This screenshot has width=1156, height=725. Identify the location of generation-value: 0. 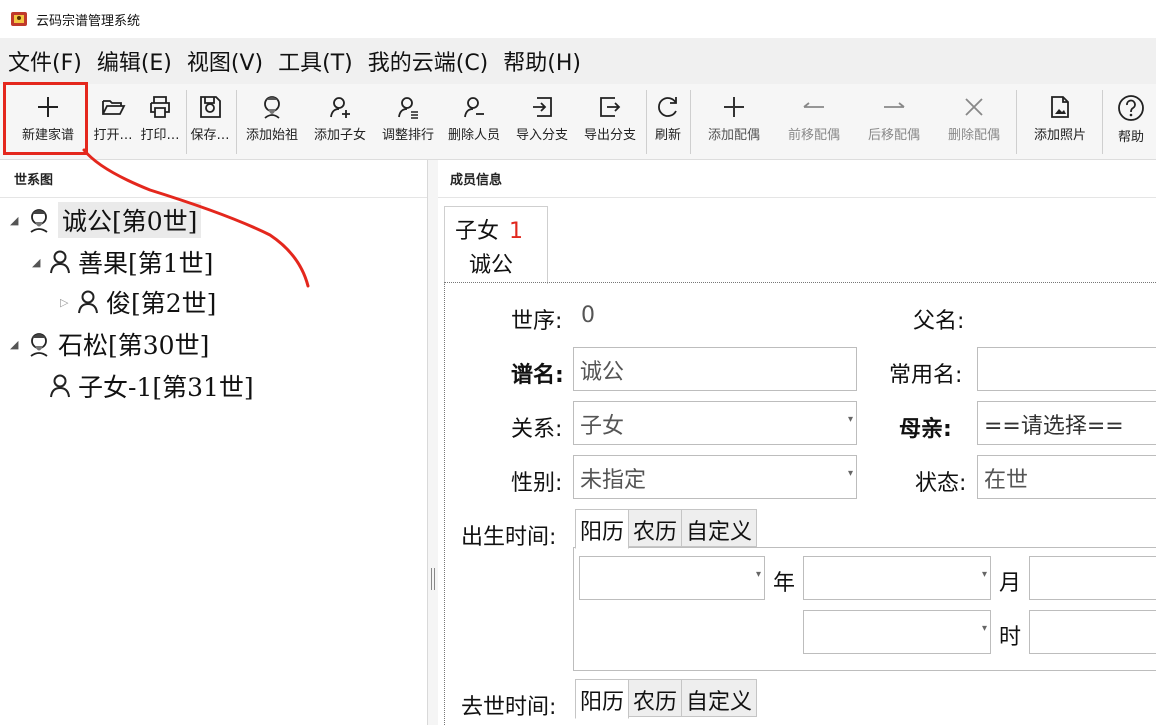
(588, 315).